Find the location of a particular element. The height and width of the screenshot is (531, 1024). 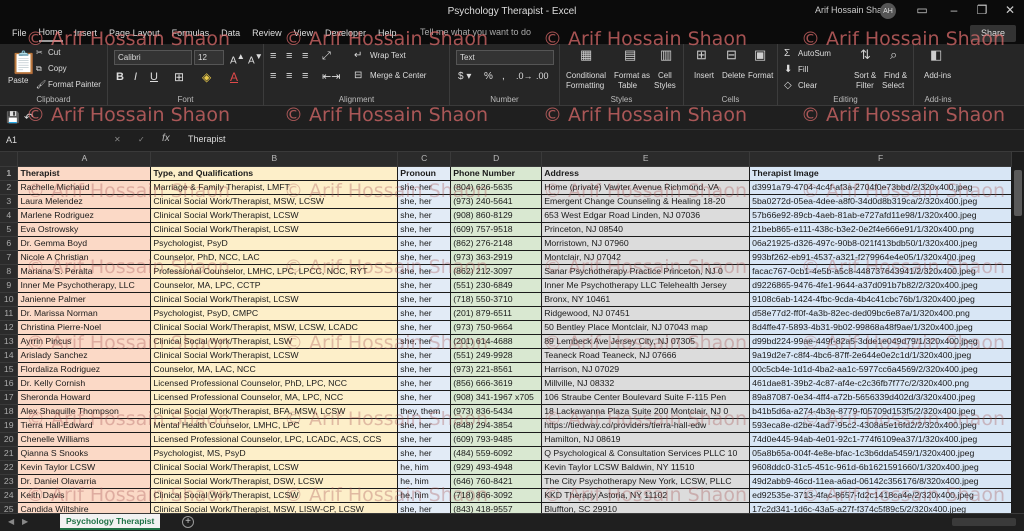

row-header: 22 is located at coordinates (9, 467).